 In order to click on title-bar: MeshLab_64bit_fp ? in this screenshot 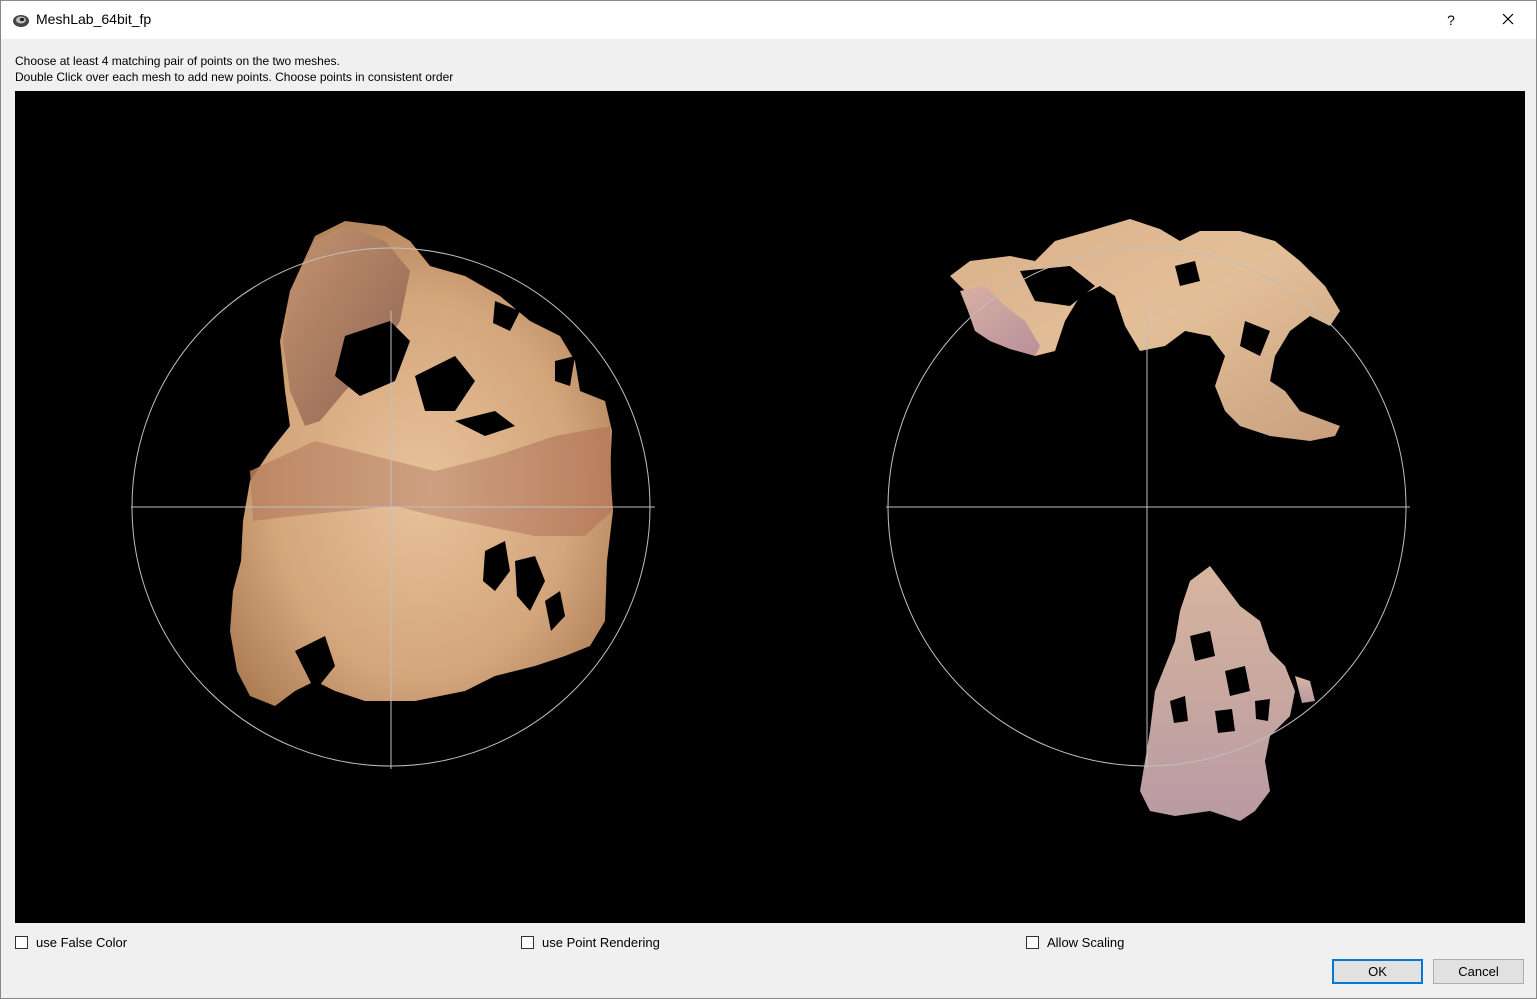, I will do `click(768, 20)`.